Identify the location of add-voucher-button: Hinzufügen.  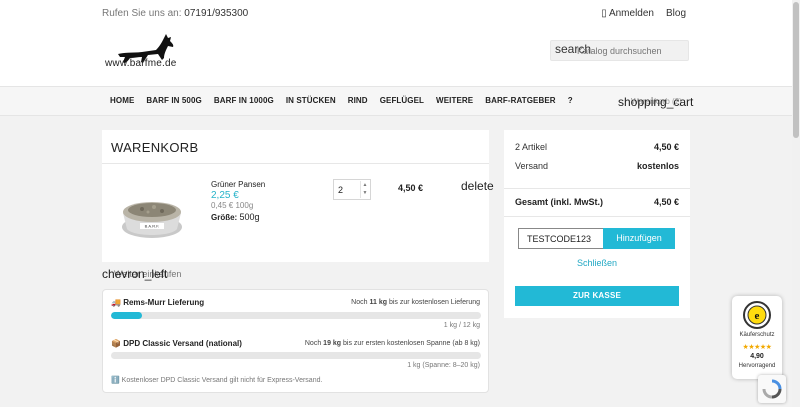
(639, 238).